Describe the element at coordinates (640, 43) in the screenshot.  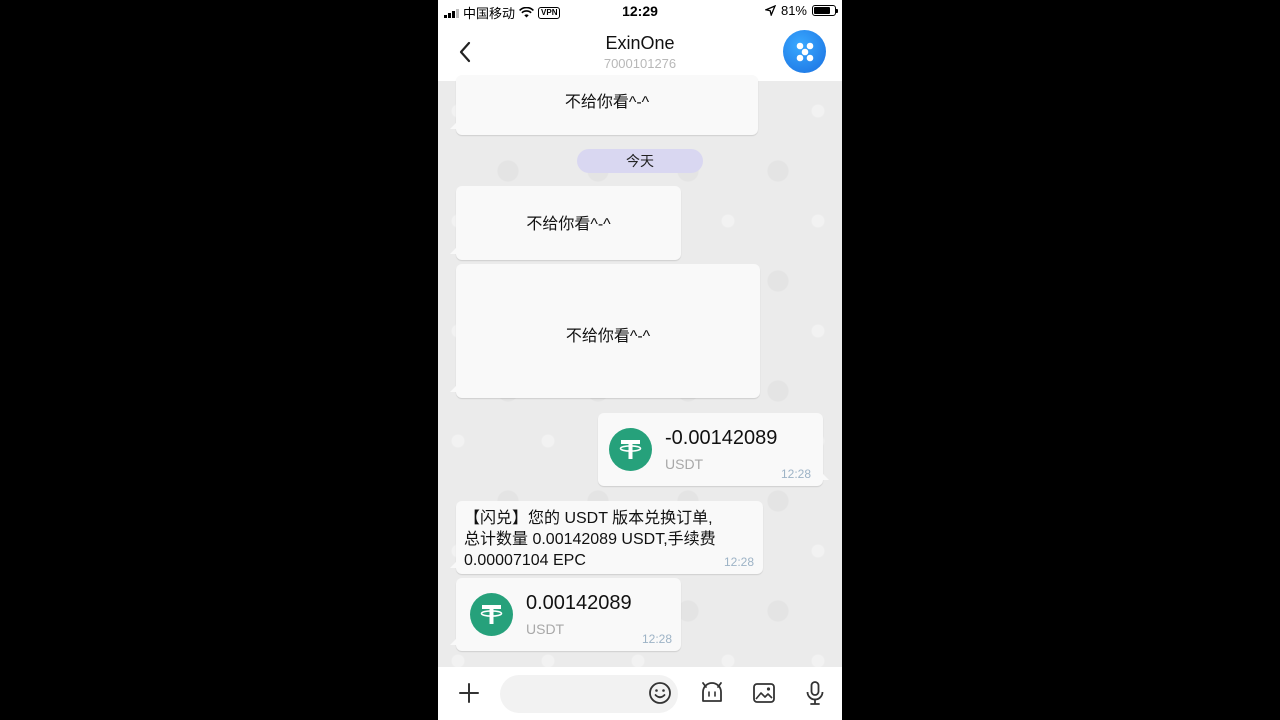
I see `chat-title: ExinOne` at that location.